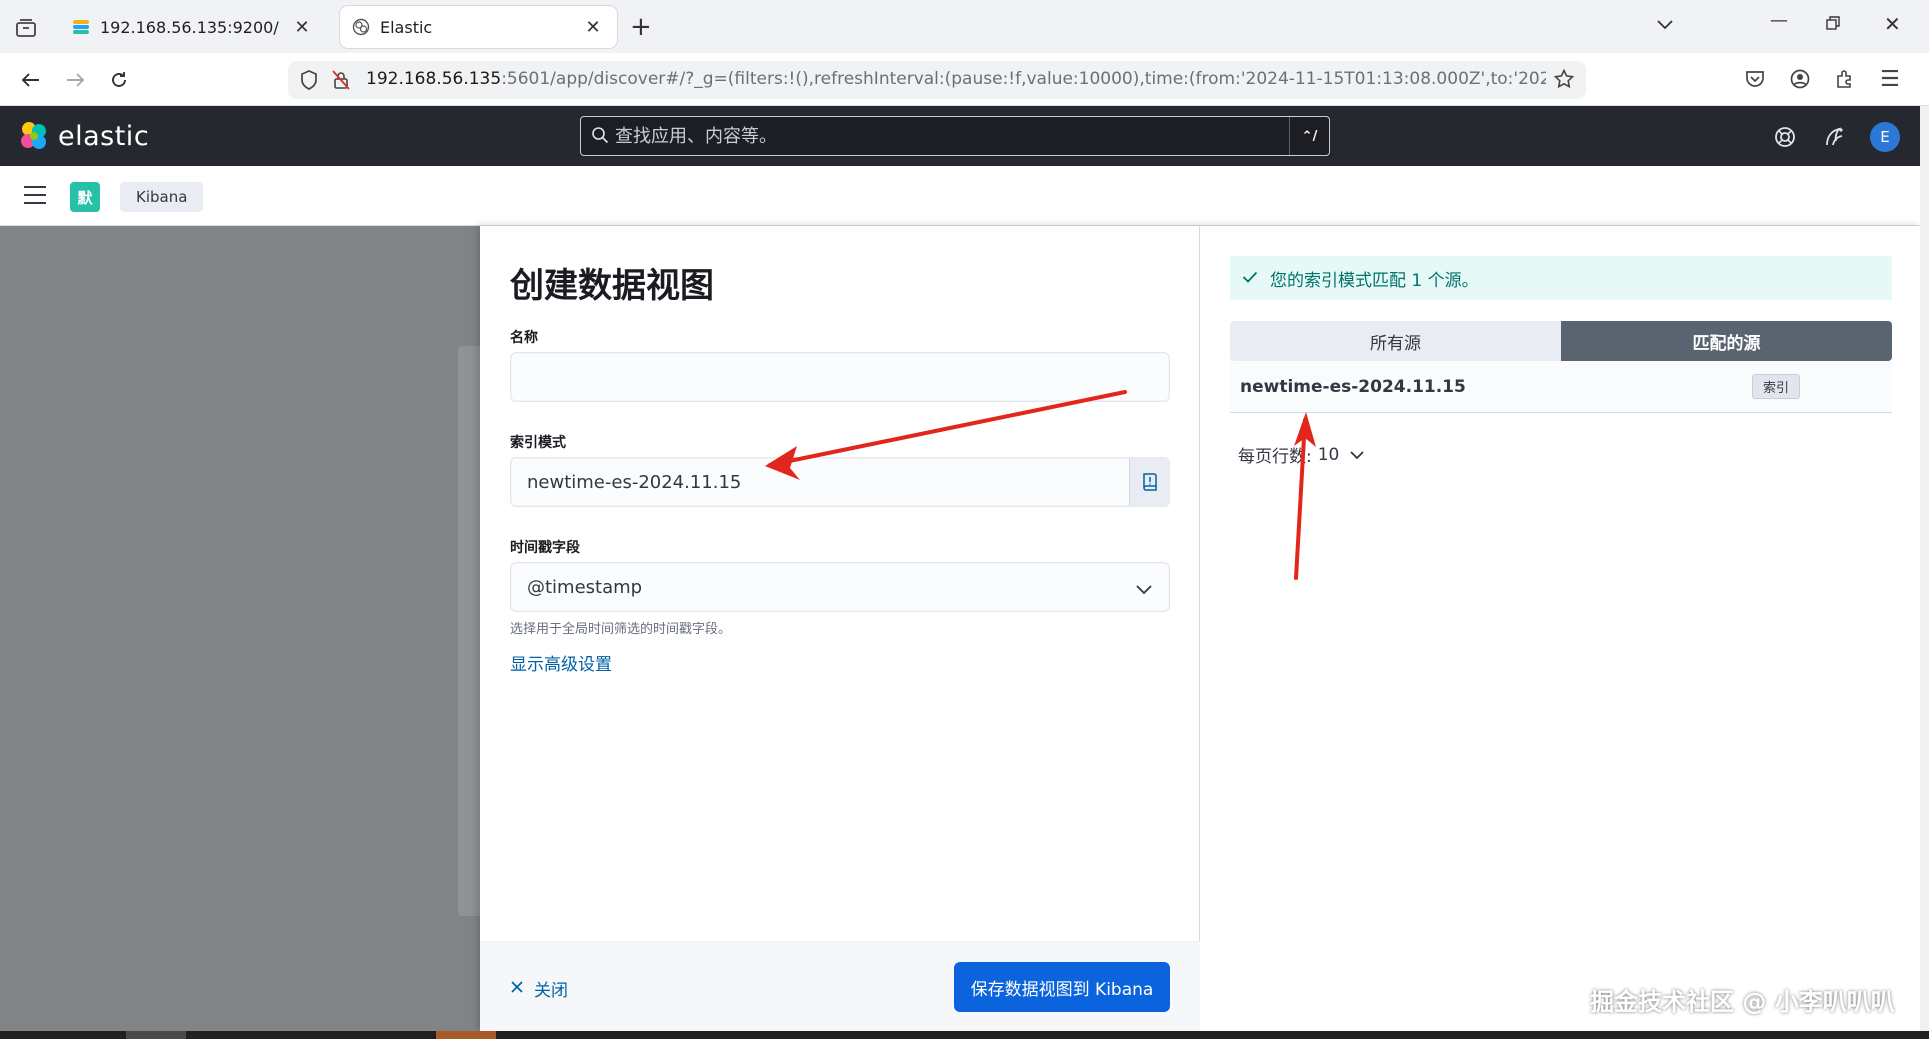  What do you see at coordinates (538, 443) in the screenshot?
I see `index-pattern-label: 索引模式` at bounding box center [538, 443].